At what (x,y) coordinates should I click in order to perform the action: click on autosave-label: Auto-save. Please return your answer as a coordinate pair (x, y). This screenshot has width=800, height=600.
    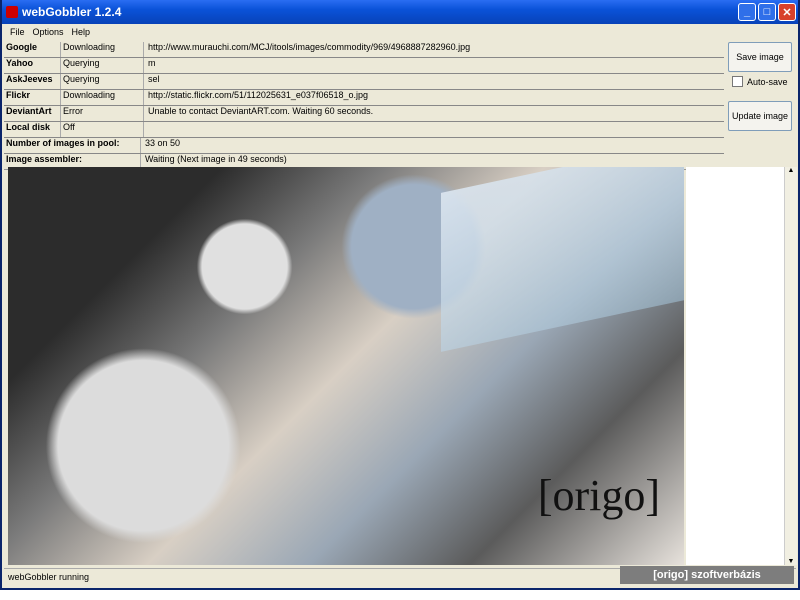
    Looking at the image, I should click on (767, 81).